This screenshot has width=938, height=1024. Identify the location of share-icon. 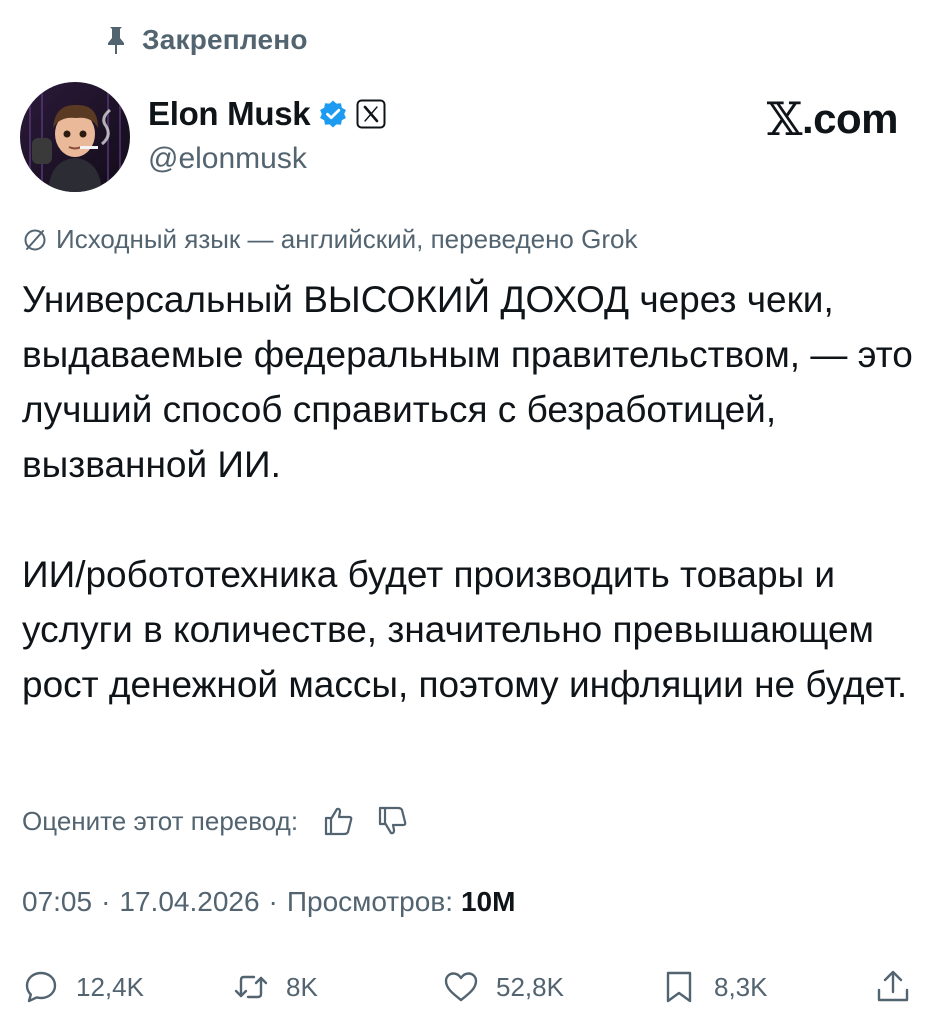
(893, 986).